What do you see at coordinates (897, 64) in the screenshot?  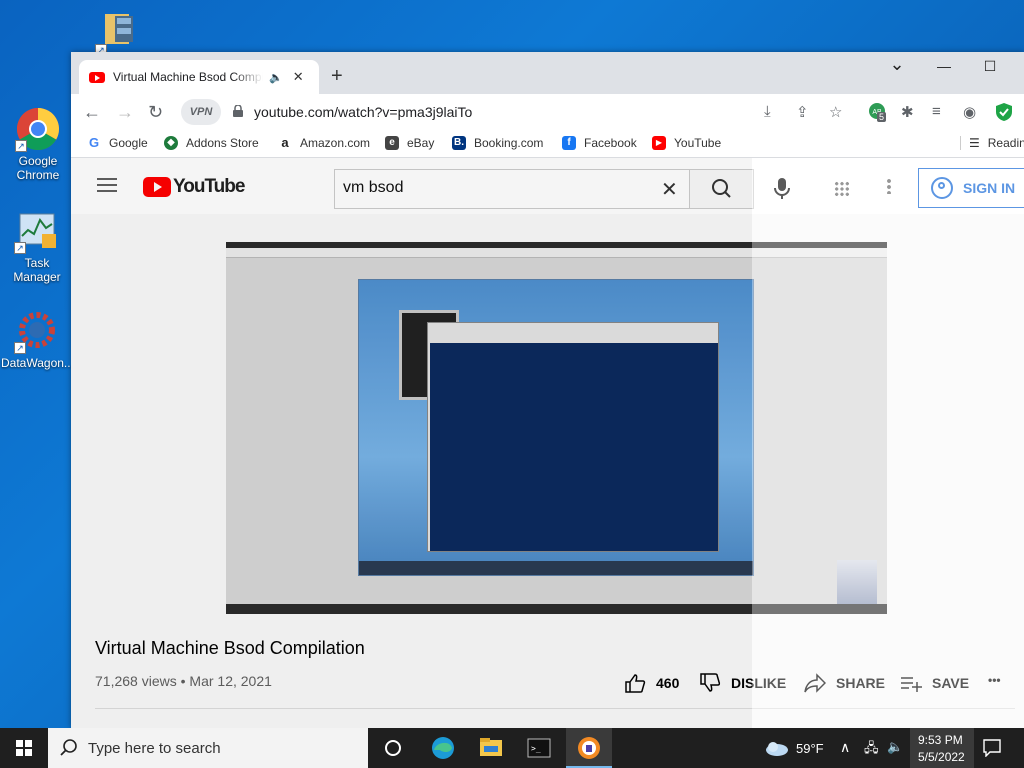 I see `tab-search-button: ⌄` at bounding box center [897, 64].